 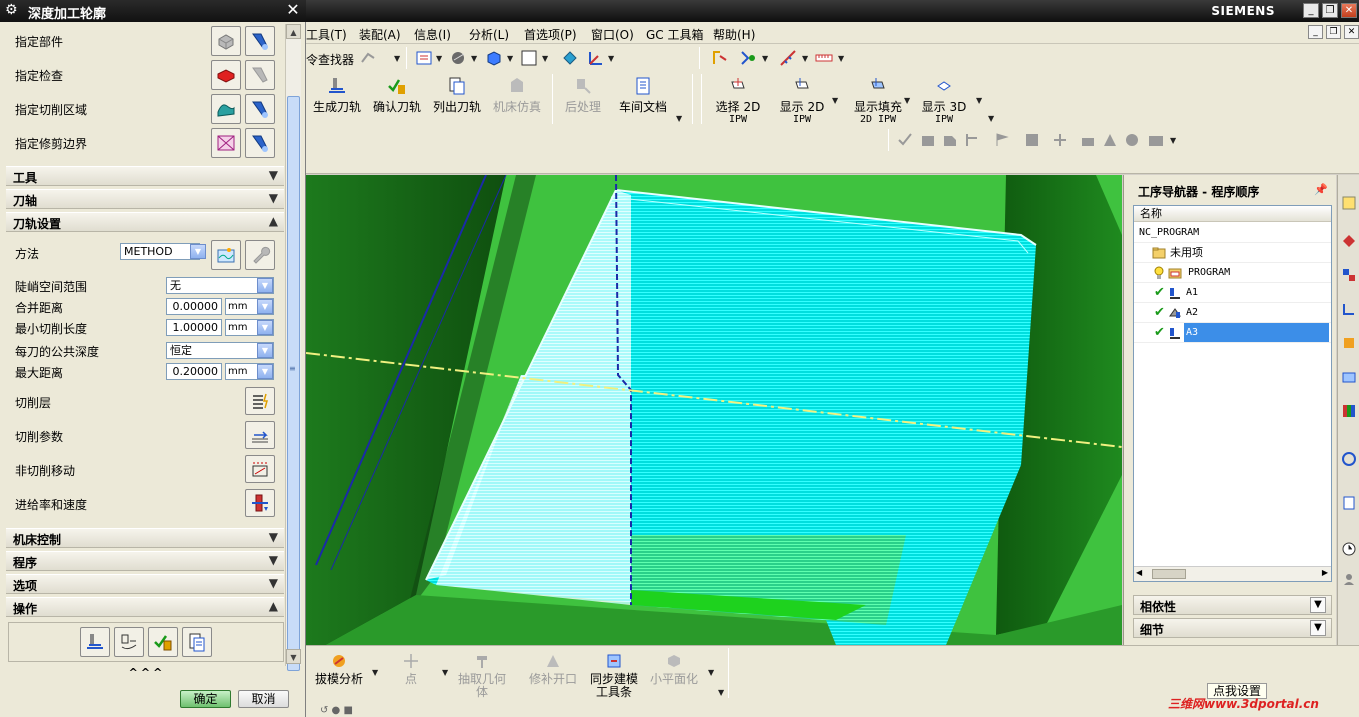 I want to click on tree-row-a1: ✔ A1, so click(x=1232, y=293).